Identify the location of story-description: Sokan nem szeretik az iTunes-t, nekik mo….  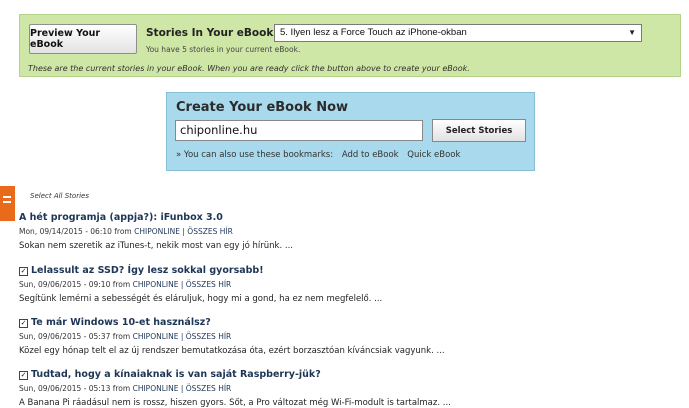
(156, 246).